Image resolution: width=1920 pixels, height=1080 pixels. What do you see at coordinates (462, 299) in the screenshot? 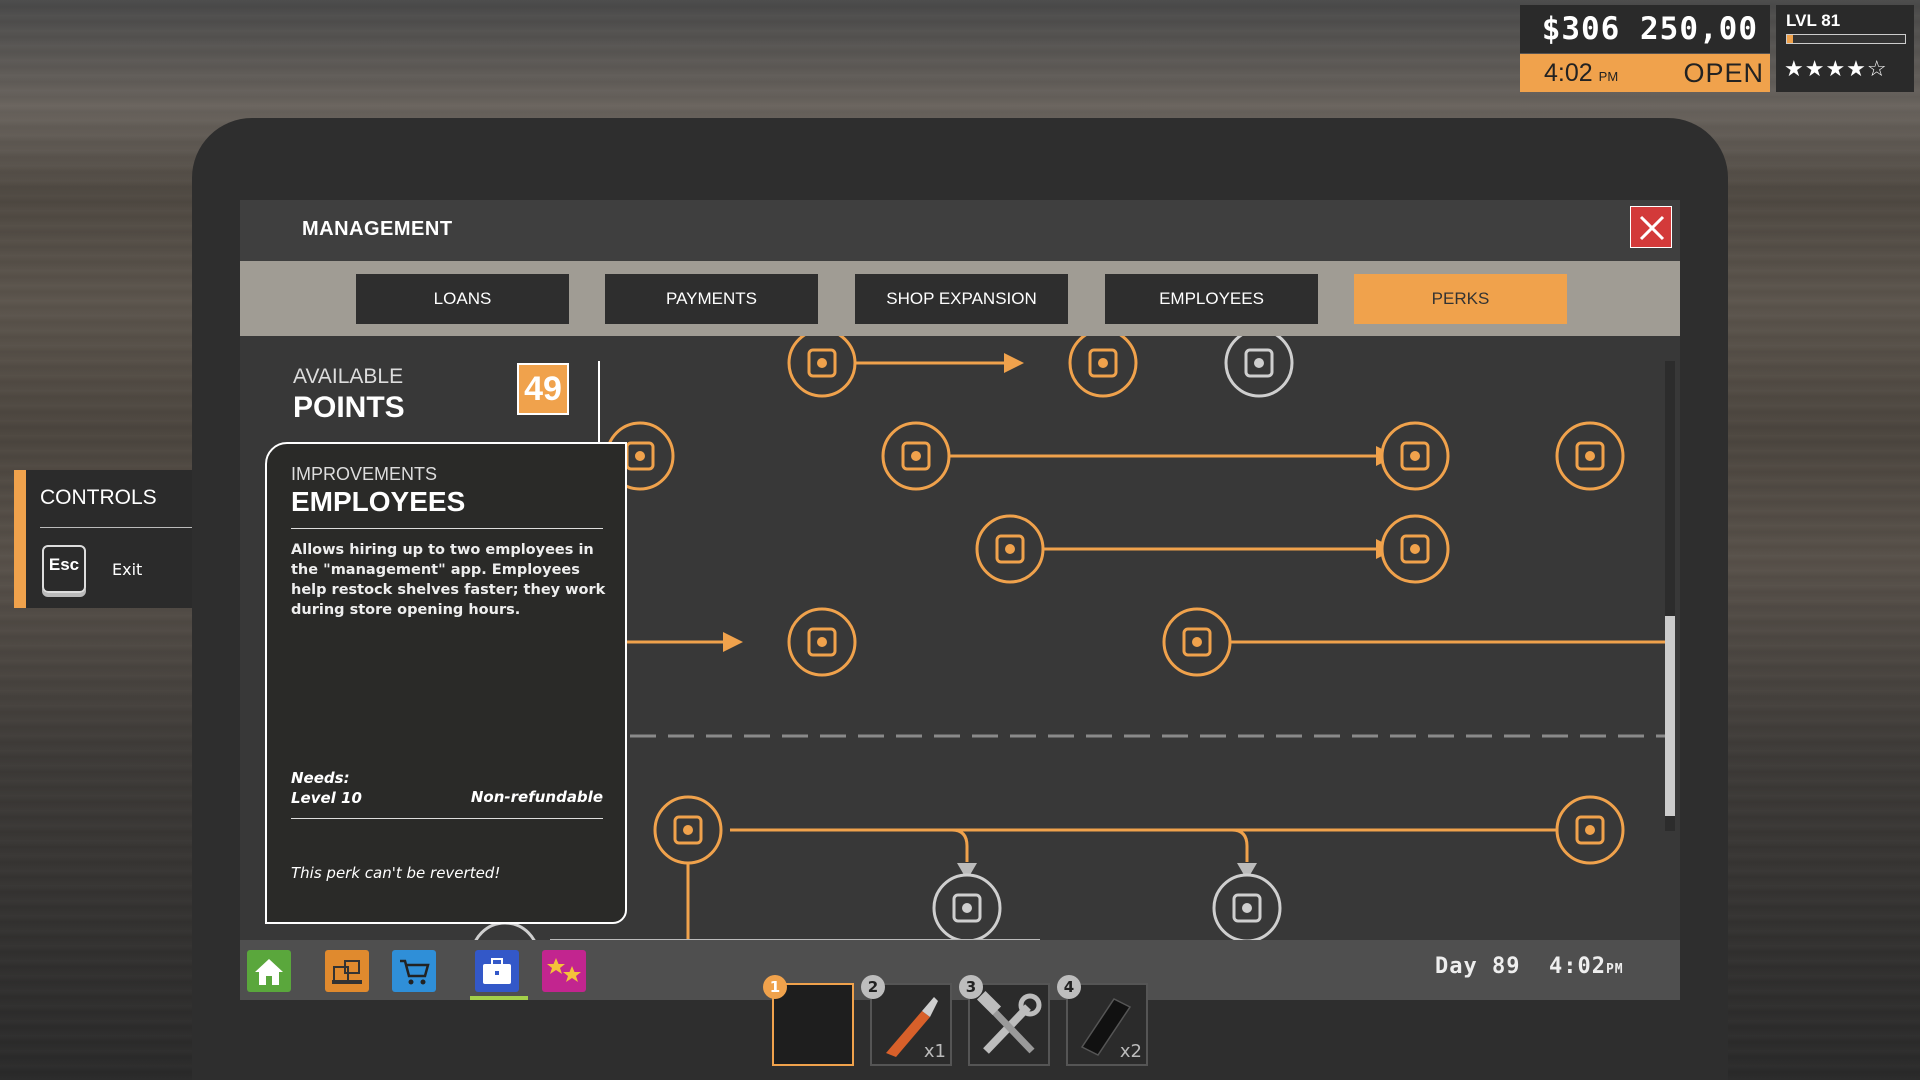
I see `tab-loans: LOANS` at bounding box center [462, 299].